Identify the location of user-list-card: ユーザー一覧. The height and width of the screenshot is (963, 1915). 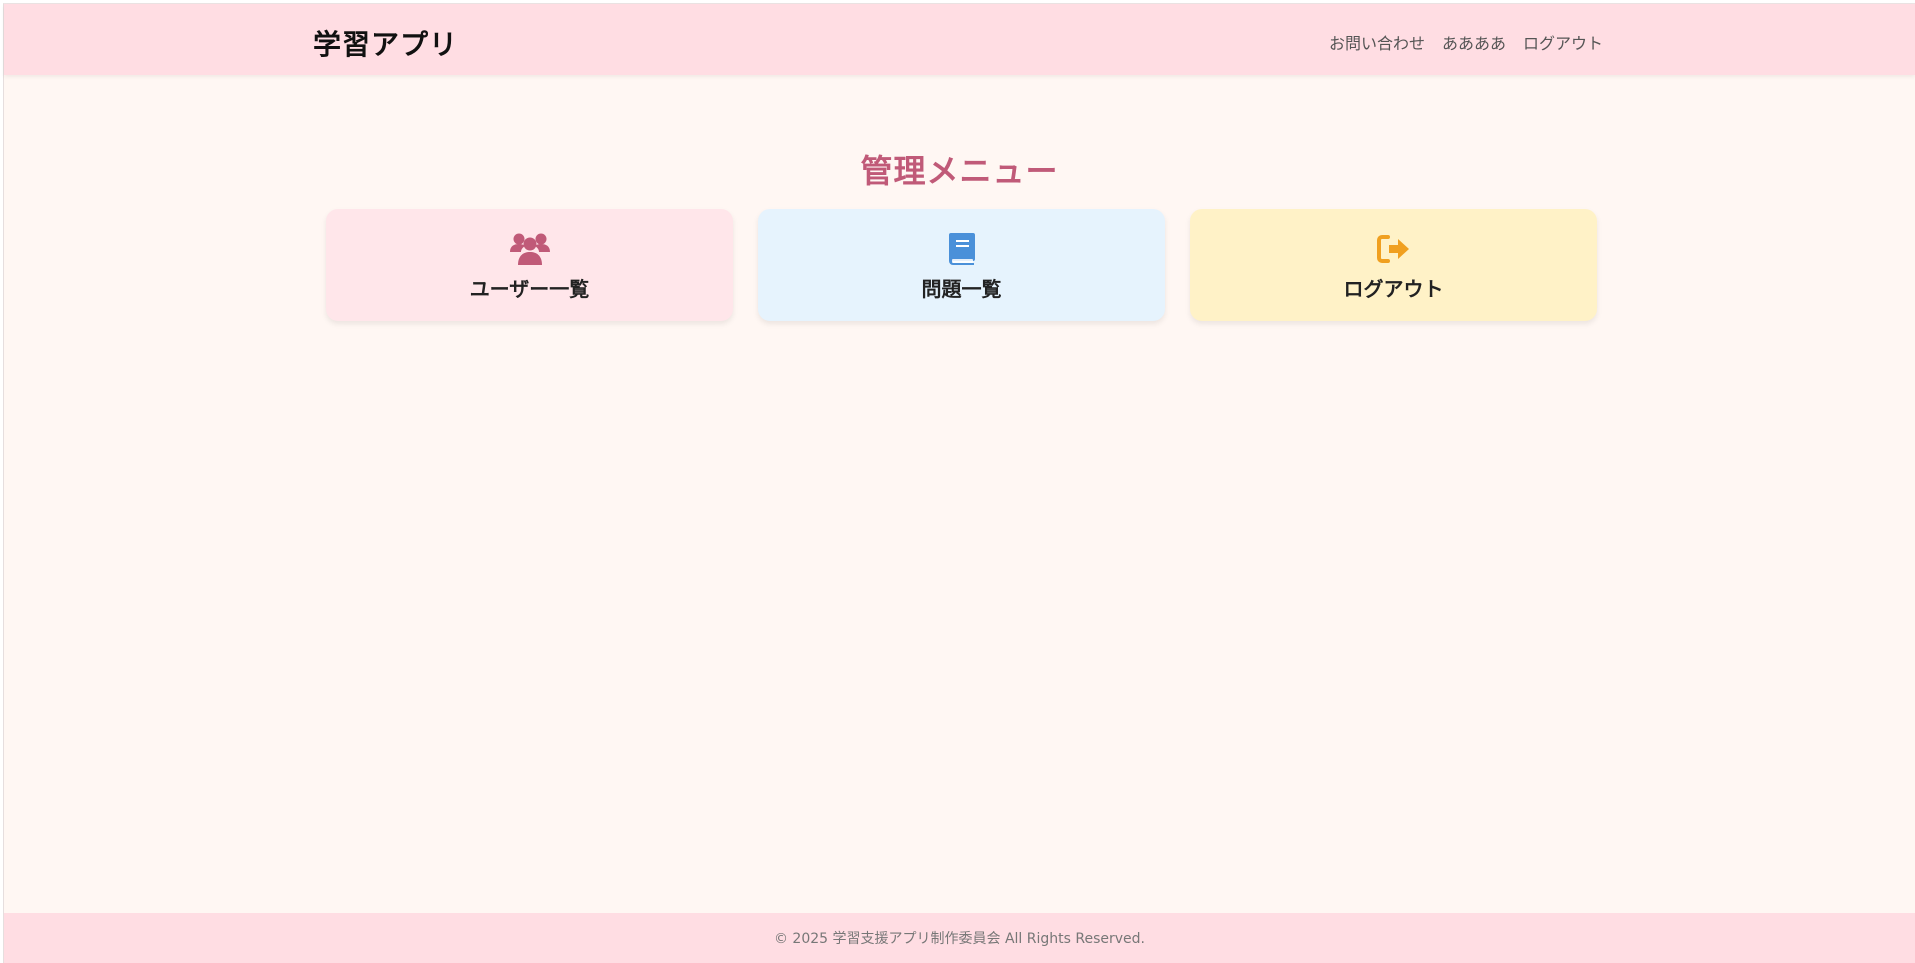
(529, 265).